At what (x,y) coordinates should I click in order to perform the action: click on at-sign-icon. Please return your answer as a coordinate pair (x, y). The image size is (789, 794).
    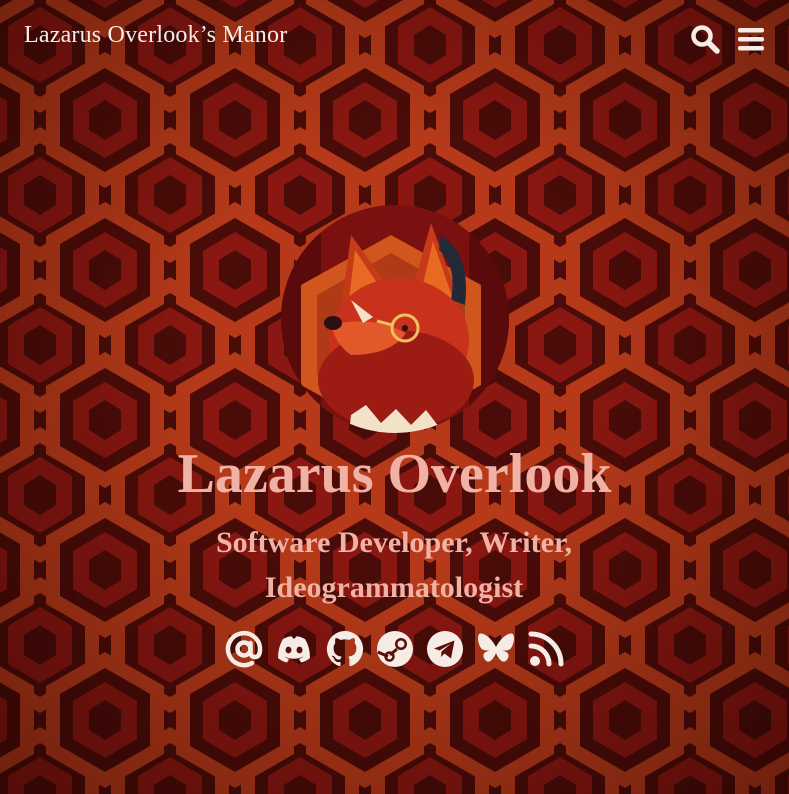
    Looking at the image, I should click on (244, 649).